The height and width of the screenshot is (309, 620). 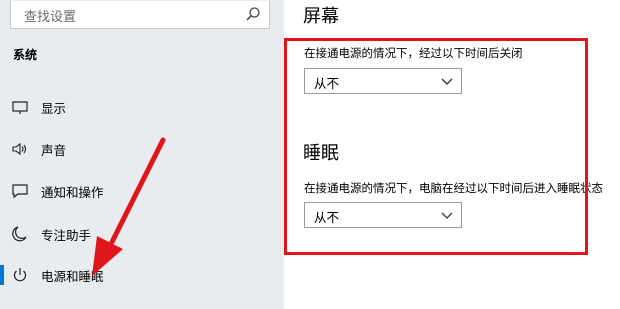 What do you see at coordinates (453, 188) in the screenshot?
I see `sleep-description: 在接通电源的情况下，电脑在经过以下时间后进入睡眠状态` at bounding box center [453, 188].